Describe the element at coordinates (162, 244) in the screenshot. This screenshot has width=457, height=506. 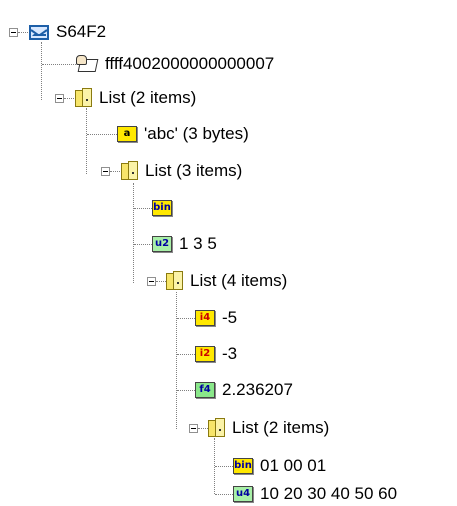
I see `u2-type-icon: u2` at that location.